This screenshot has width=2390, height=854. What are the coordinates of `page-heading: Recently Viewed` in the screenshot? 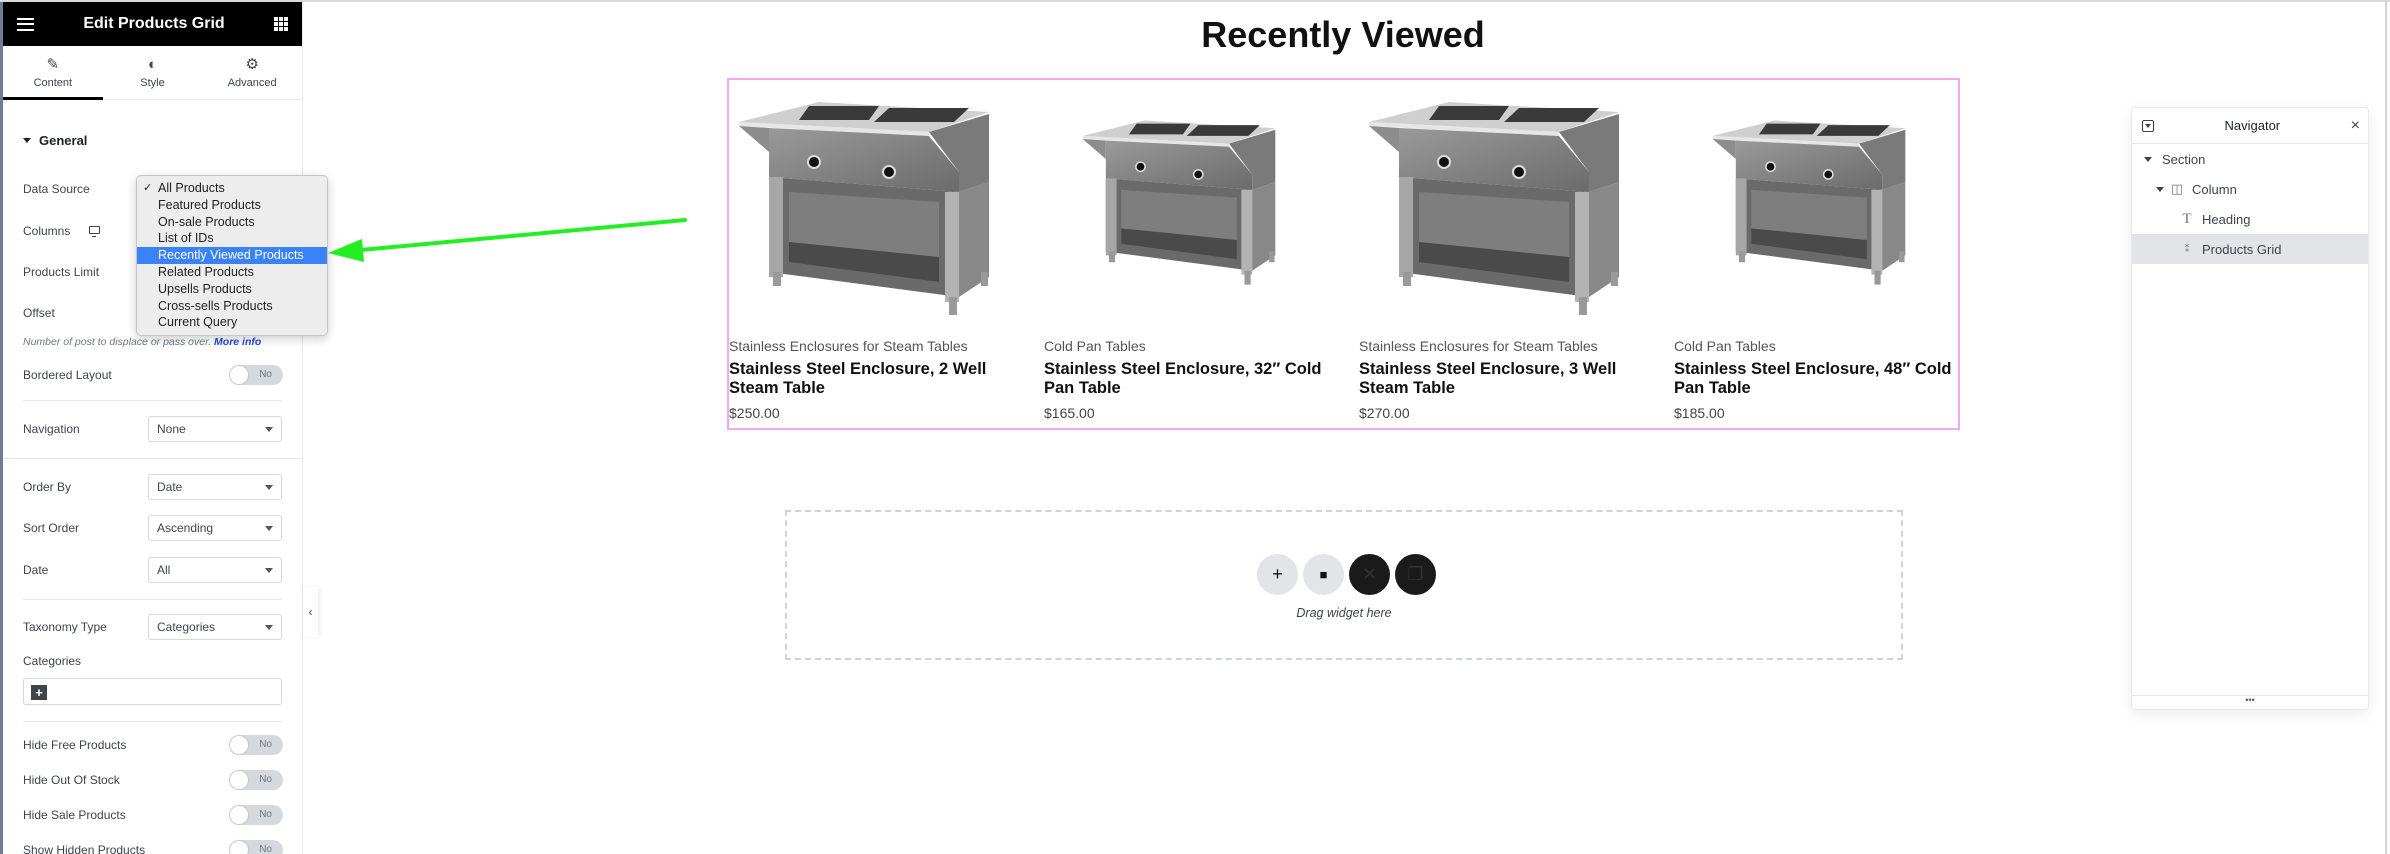 It's located at (1343, 34).